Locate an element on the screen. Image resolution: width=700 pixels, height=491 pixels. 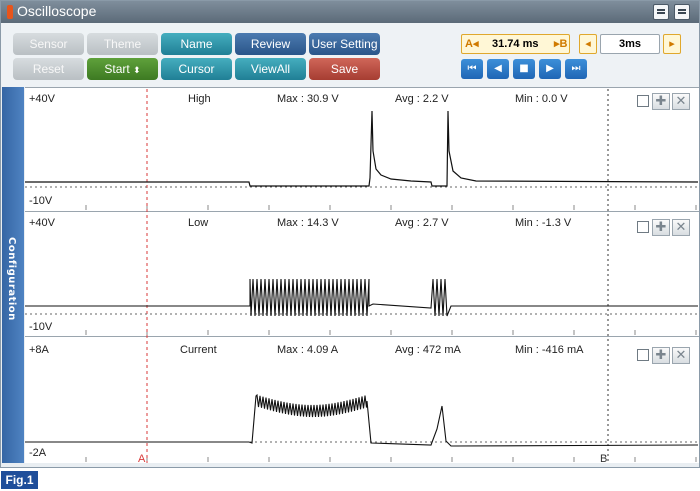
trace-low is located at coordinates (361, 297).